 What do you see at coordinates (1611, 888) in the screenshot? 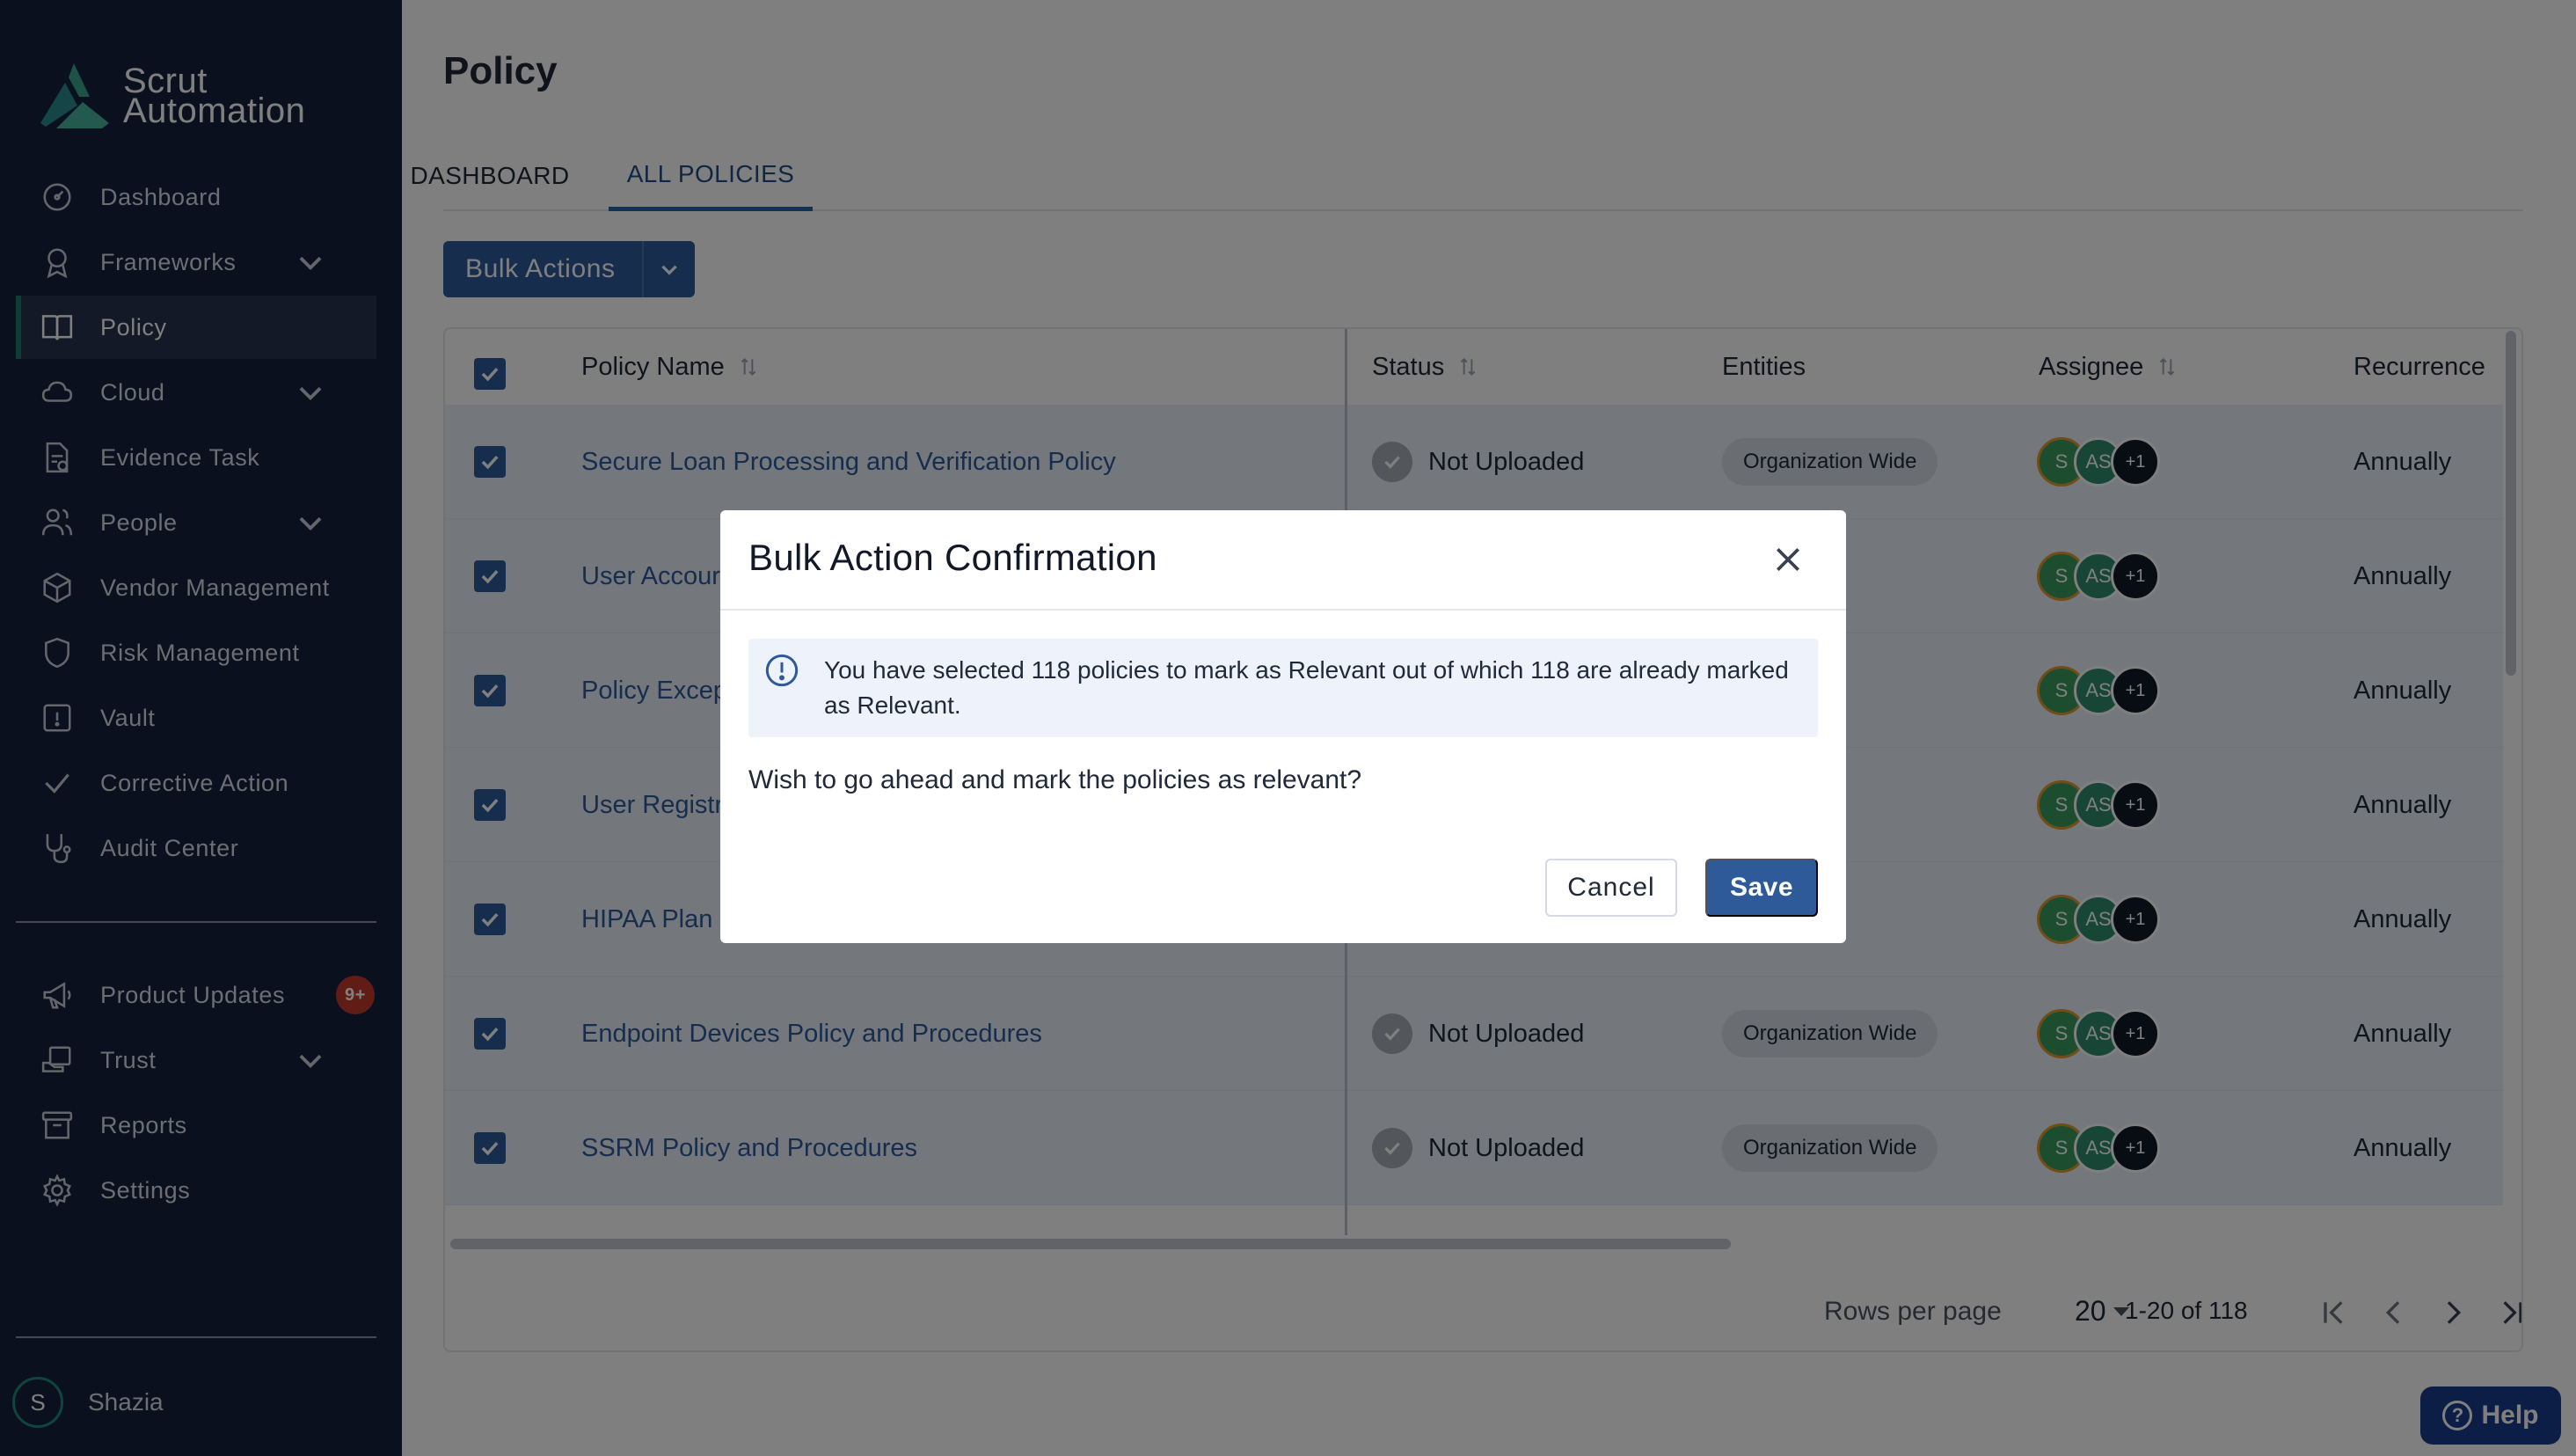
I see `cancel-button: Cancel` at bounding box center [1611, 888].